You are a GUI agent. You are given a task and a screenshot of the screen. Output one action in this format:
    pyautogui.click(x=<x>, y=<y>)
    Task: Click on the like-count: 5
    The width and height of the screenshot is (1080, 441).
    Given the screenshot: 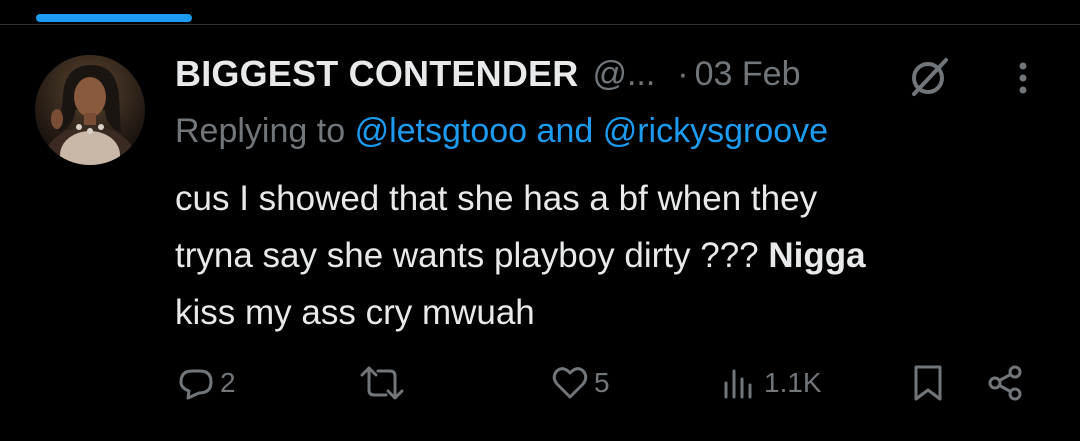 What is the action you would take?
    pyautogui.click(x=602, y=382)
    